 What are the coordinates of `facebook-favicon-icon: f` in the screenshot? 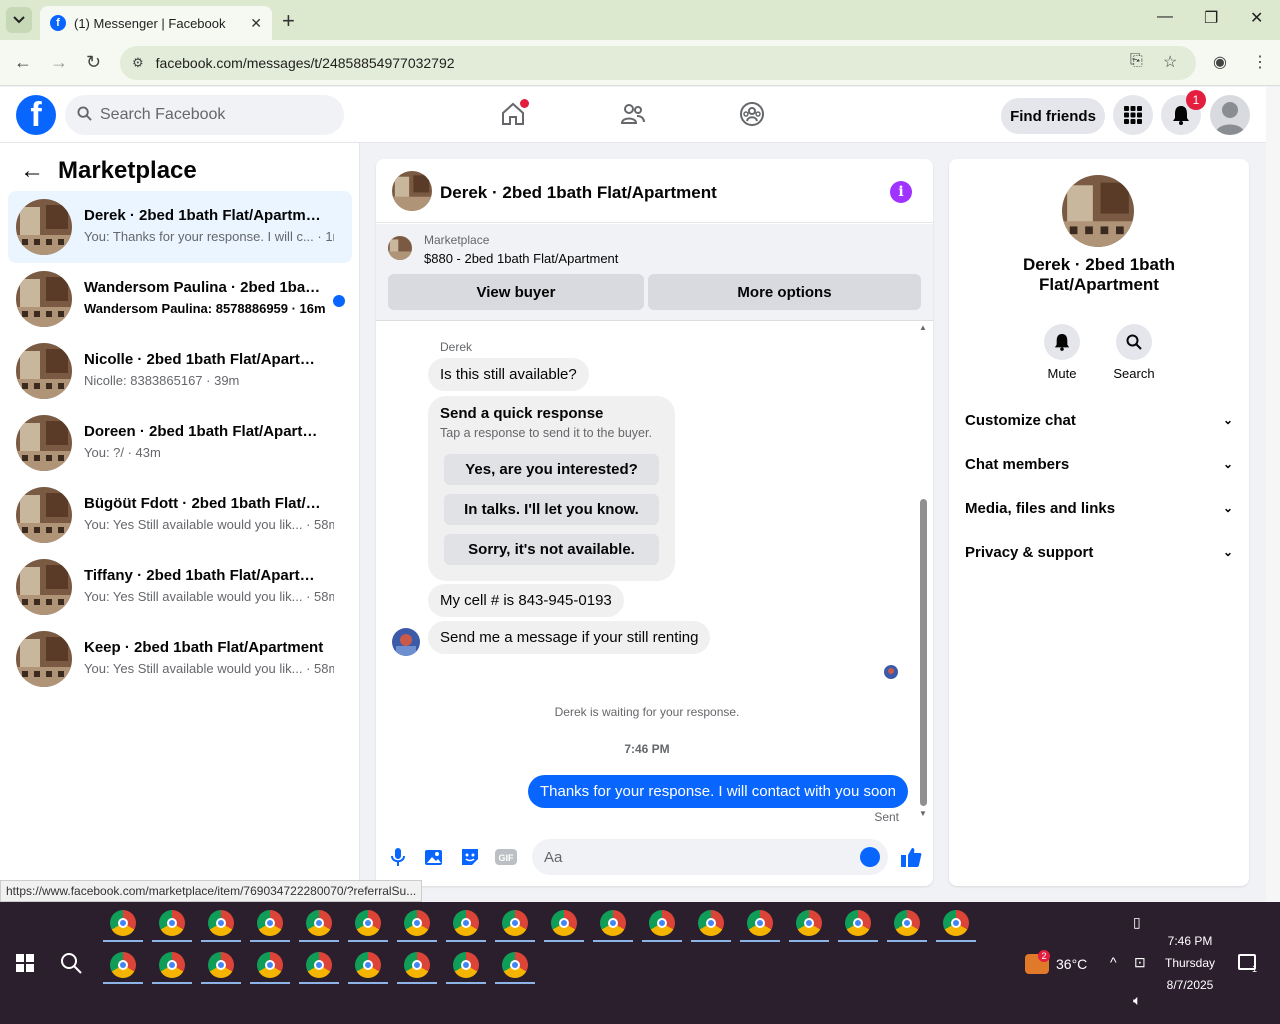 It's located at (58, 23).